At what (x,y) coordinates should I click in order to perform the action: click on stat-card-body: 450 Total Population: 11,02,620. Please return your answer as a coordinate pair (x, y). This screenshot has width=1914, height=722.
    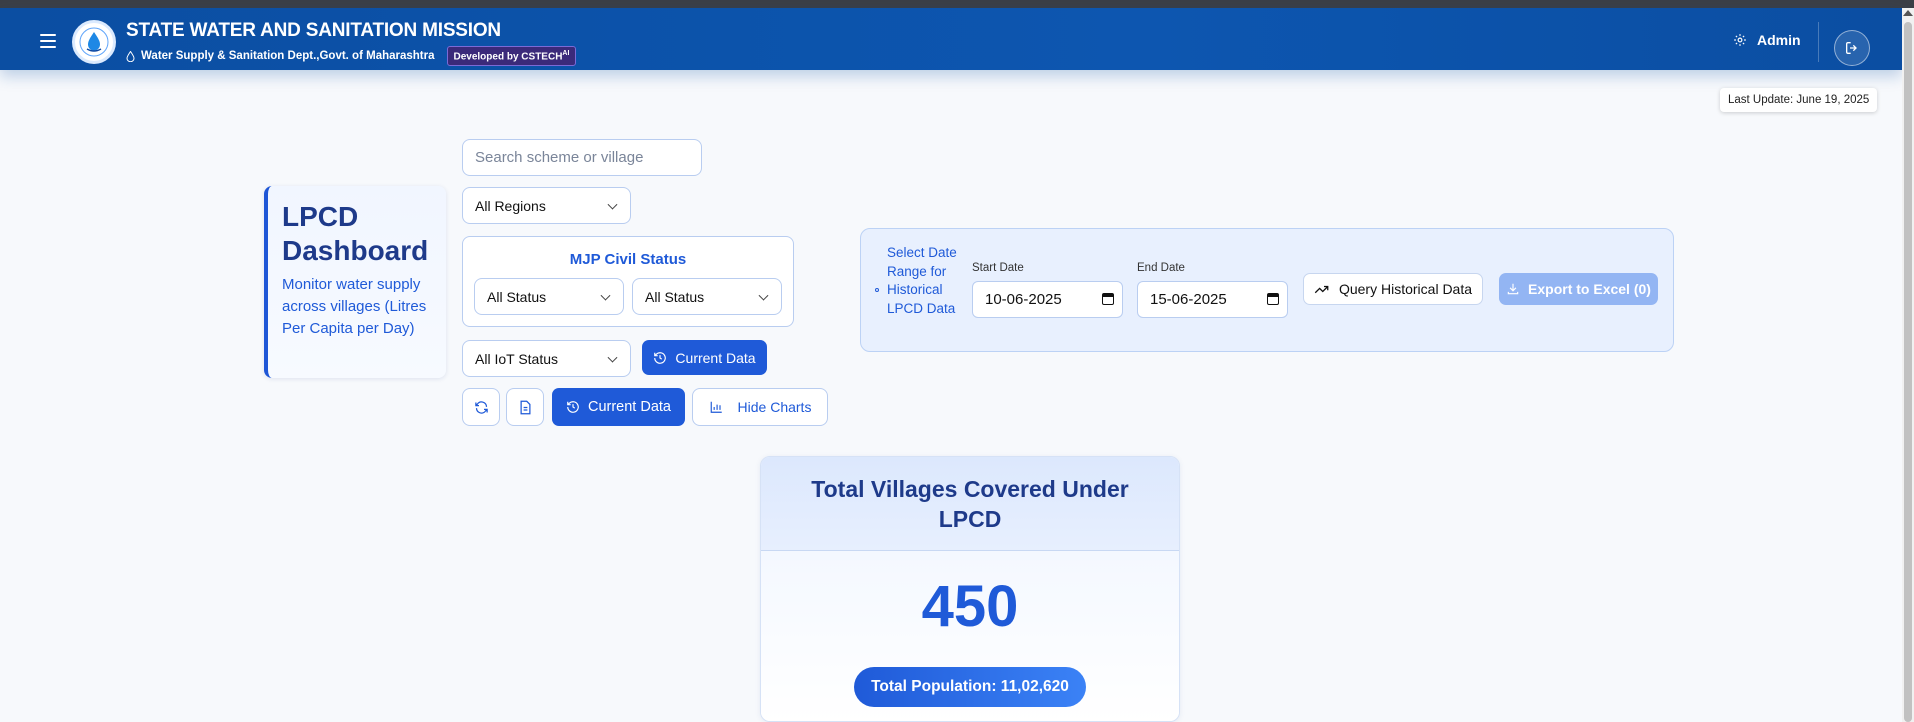
    Looking at the image, I should click on (970, 636).